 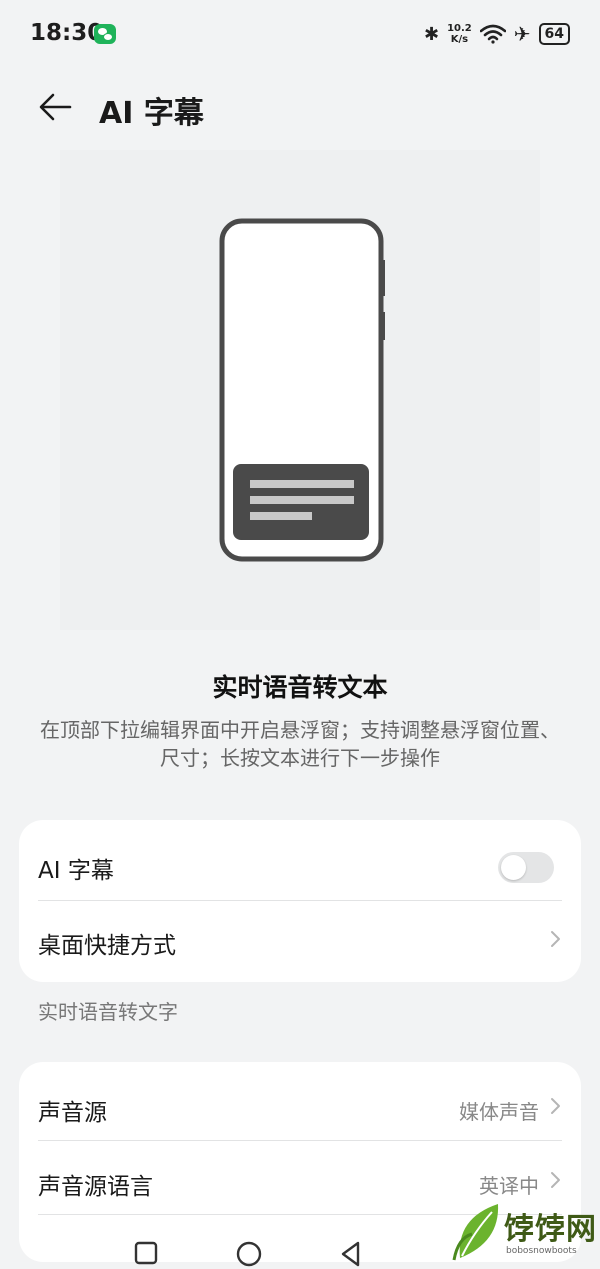 I want to click on ai-subtitle-row: AI 字幕, so click(x=300, y=864).